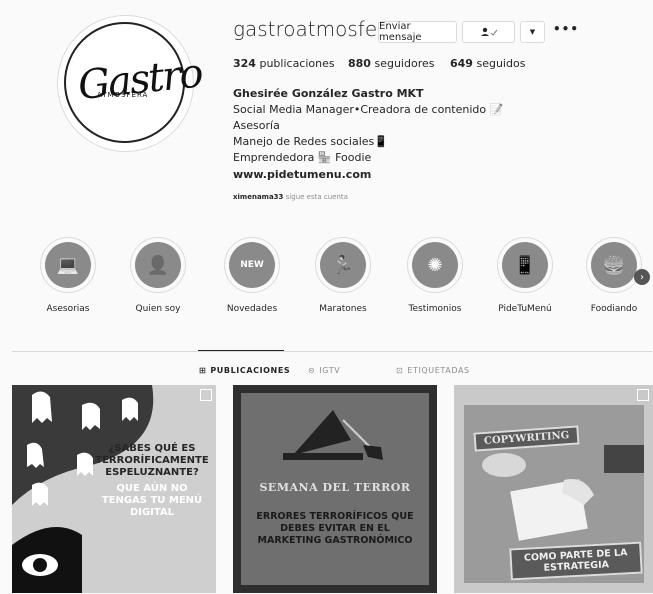 This screenshot has height=594, width=653. I want to click on logo-text: Gastro, so click(139, 80).